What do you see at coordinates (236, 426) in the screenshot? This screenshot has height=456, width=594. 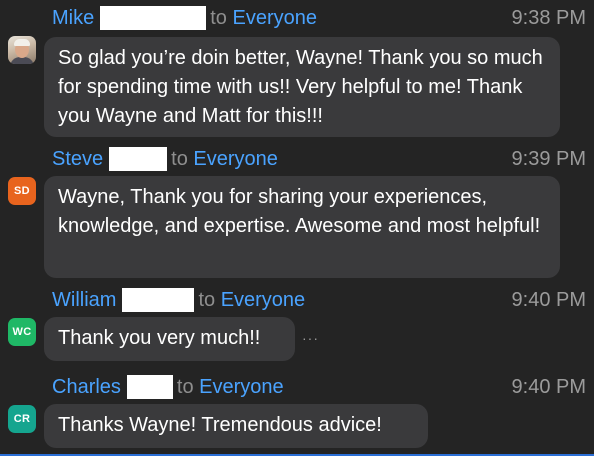 I see `message-bubble: Thanks Wayne! Tremendous advice!` at bounding box center [236, 426].